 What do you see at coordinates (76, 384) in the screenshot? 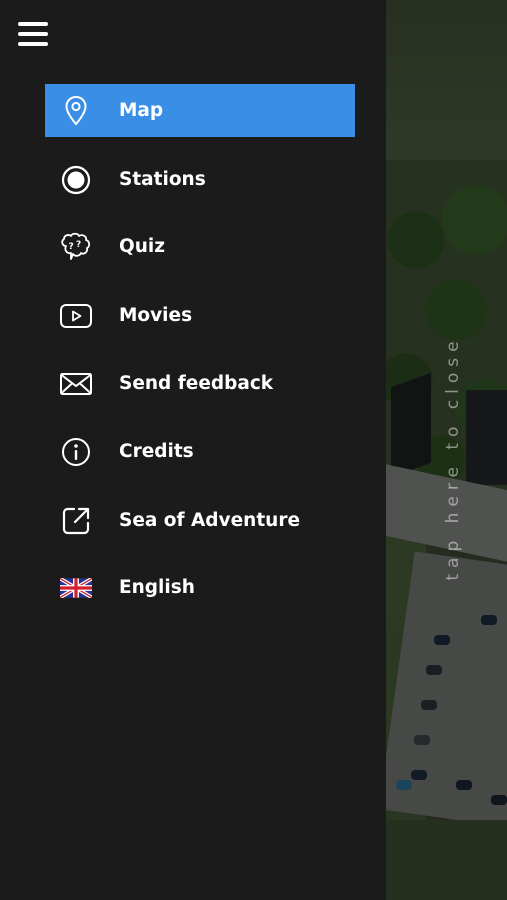
I see `envelope-icon` at bounding box center [76, 384].